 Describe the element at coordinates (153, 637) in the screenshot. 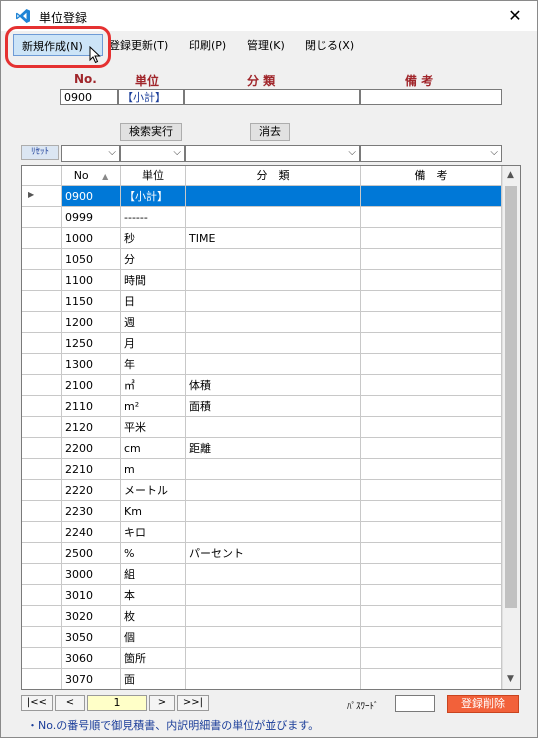

I see `cell-unit: 個` at that location.